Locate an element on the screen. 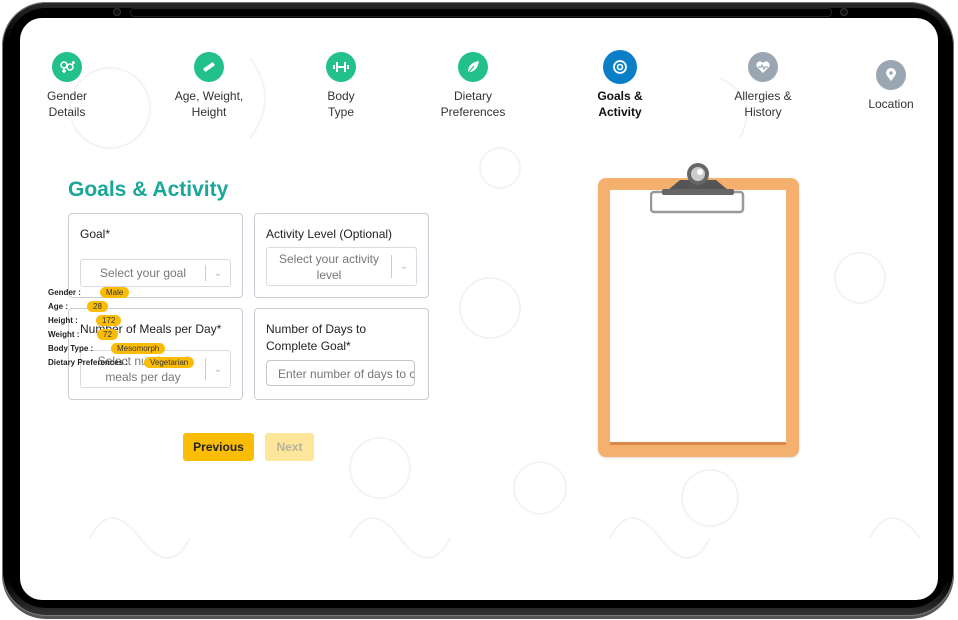 The width and height of the screenshot is (958, 620). days-to-goal-input: Enter number of days to c is located at coordinates (340, 373).